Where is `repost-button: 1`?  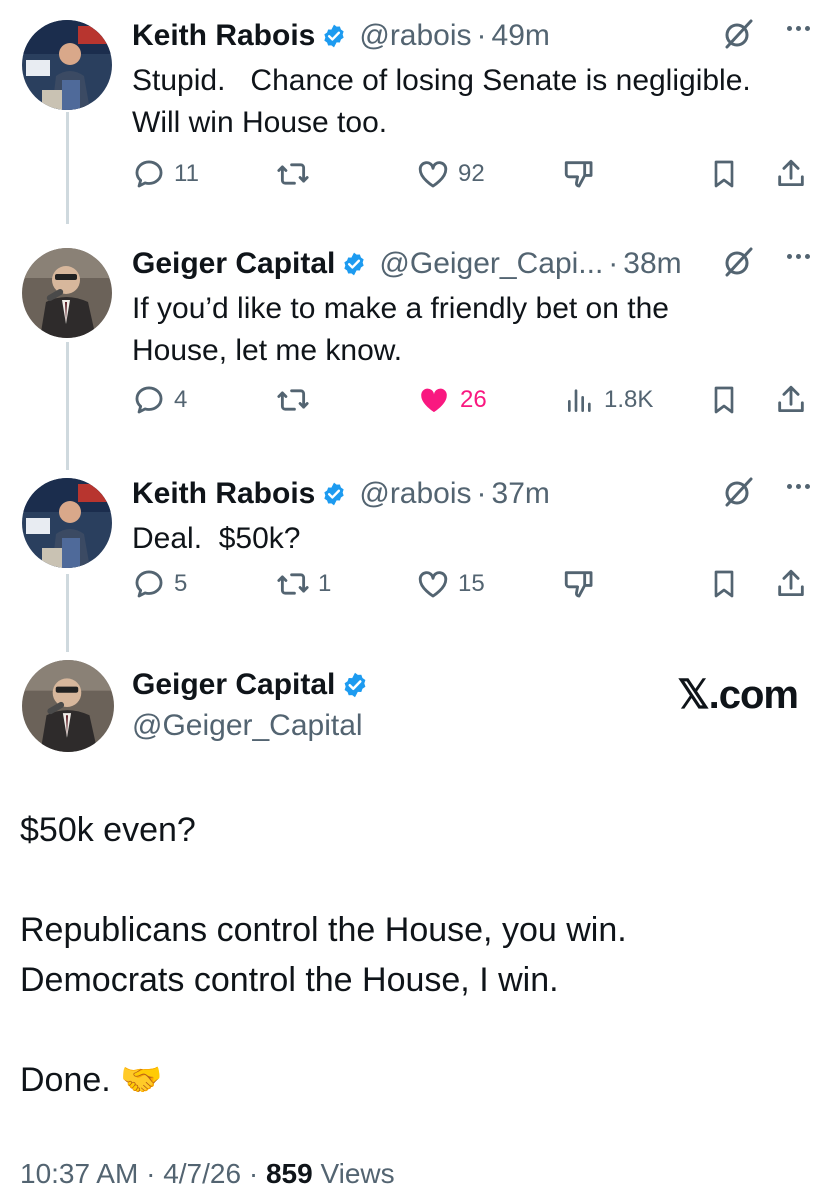 repost-button: 1 is located at coordinates (303, 584).